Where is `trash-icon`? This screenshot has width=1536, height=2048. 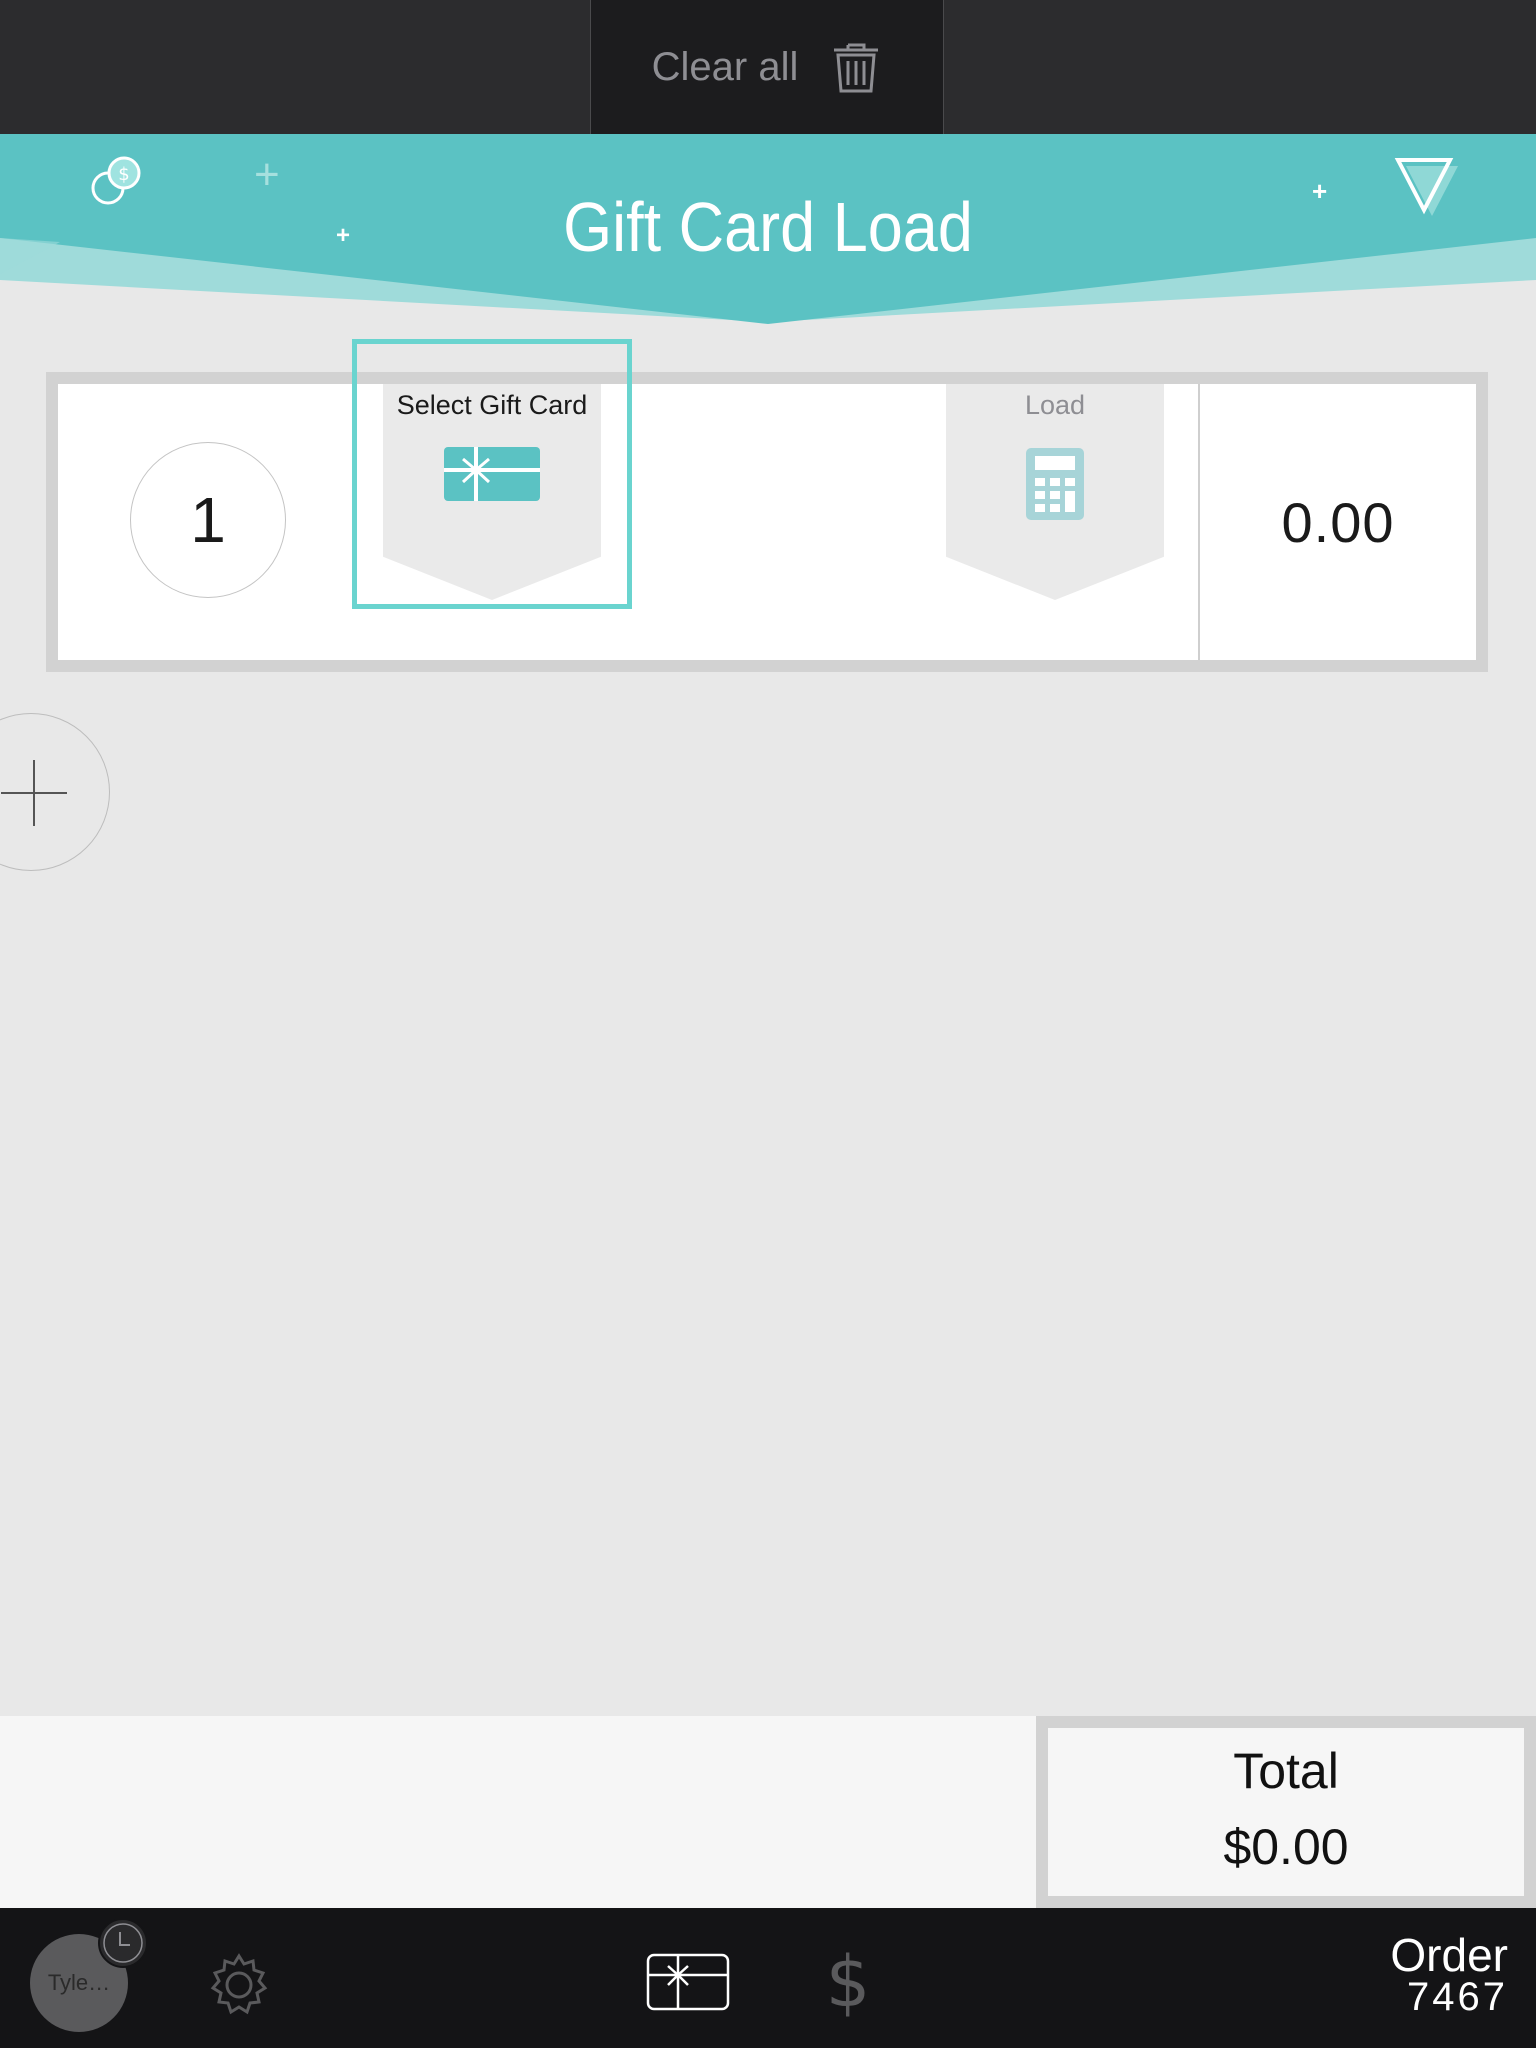
trash-icon is located at coordinates (856, 68).